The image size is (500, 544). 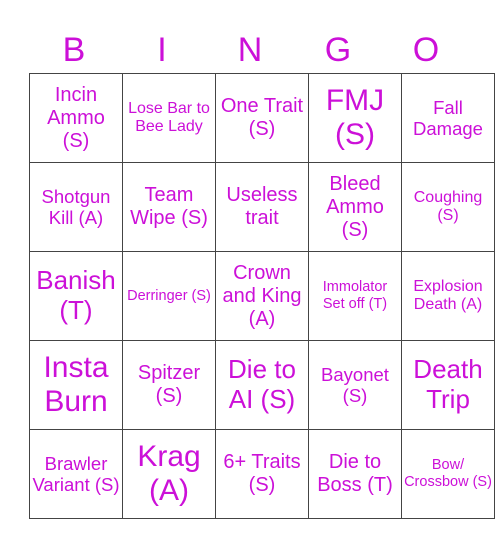 What do you see at coordinates (355, 474) in the screenshot?
I see `bingo-cell: Die to Boss (T)` at bounding box center [355, 474].